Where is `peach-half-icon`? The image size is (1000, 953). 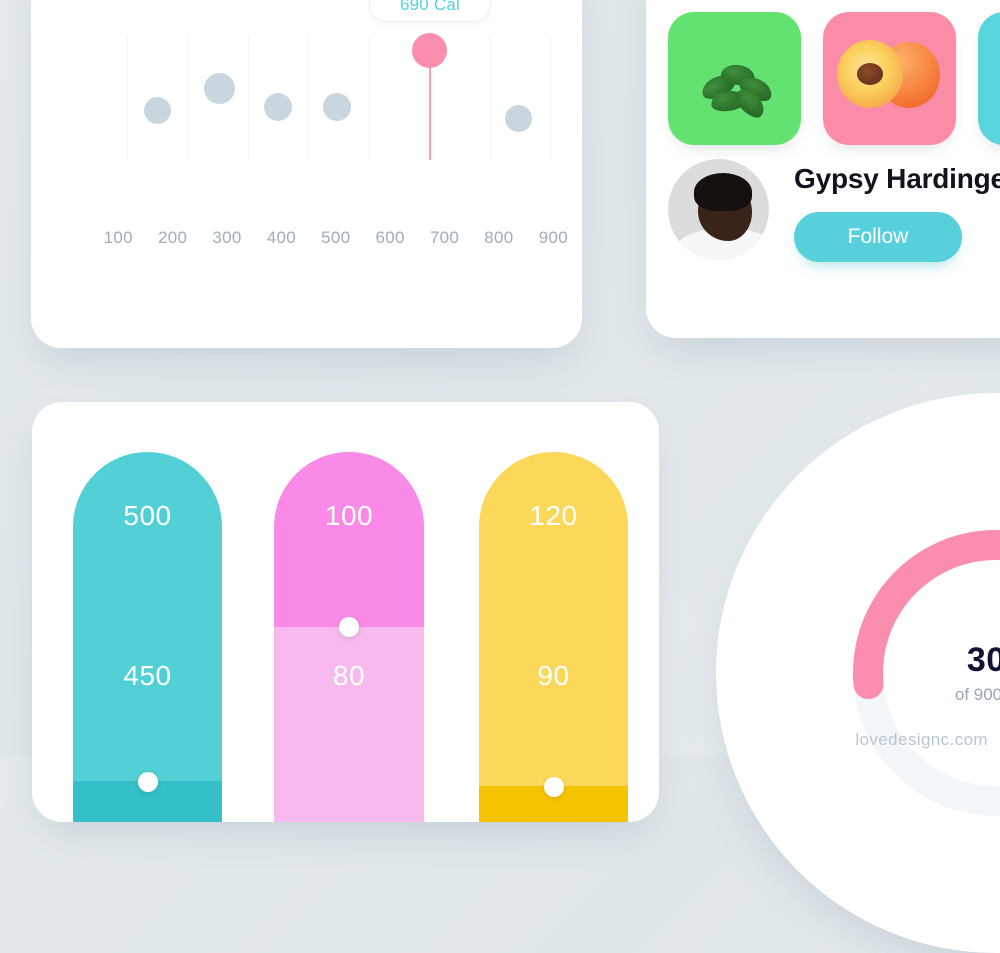 peach-half-icon is located at coordinates (870, 74).